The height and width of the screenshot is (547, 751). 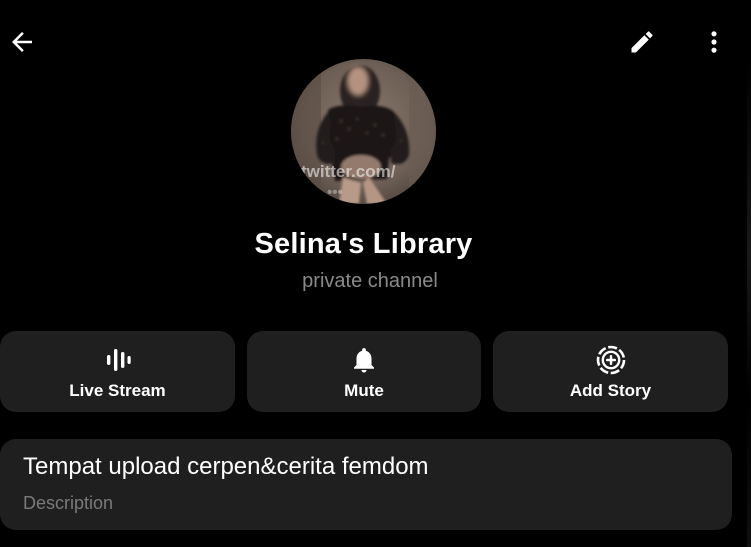 I want to click on avatar-image: twitter.com/ •••, so click(x=363, y=131).